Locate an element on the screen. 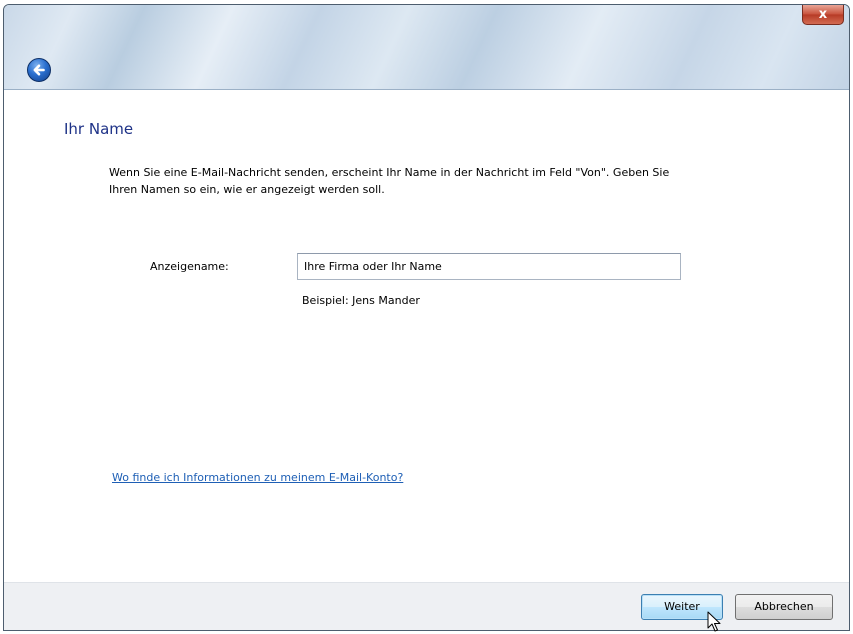 The height and width of the screenshot is (634, 853). close-button: x is located at coordinates (823, 15).